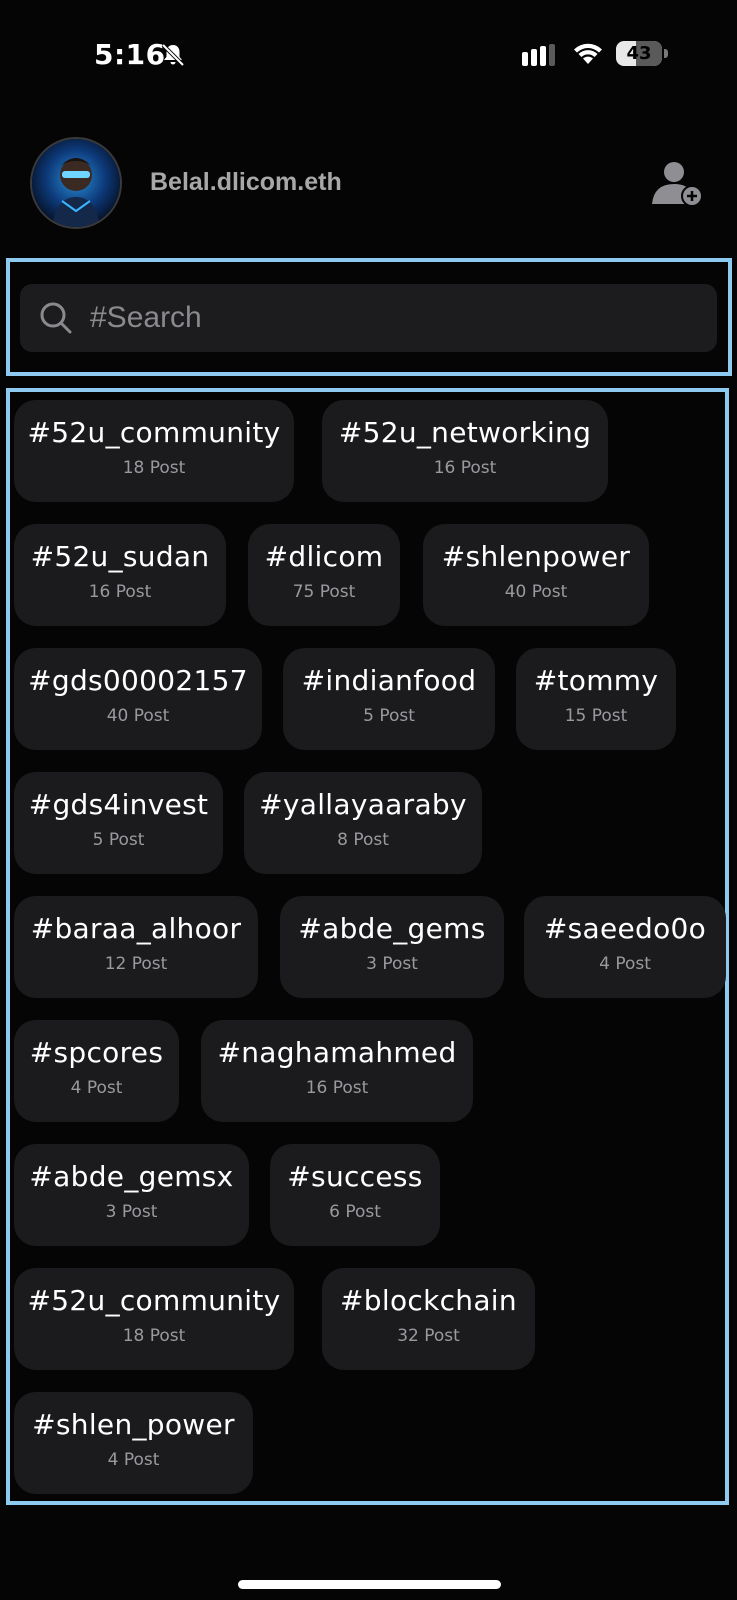  I want to click on cellular-signal-icon, so click(538, 55).